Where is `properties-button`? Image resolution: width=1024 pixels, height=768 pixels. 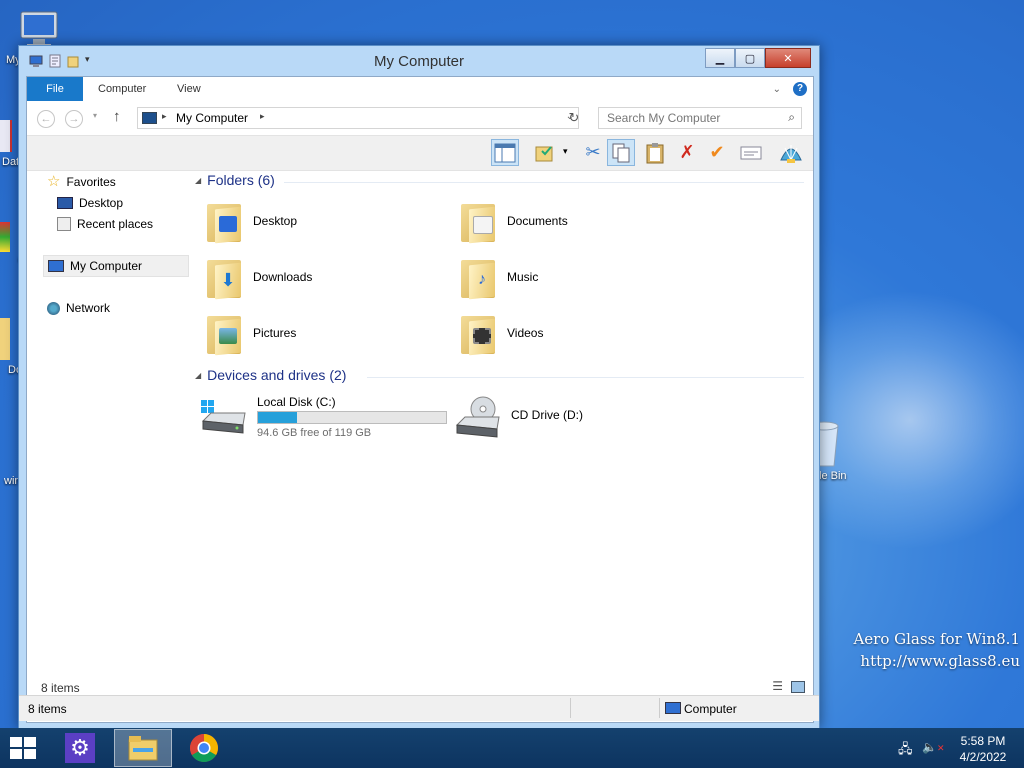
properties-button is located at coordinates (751, 152).